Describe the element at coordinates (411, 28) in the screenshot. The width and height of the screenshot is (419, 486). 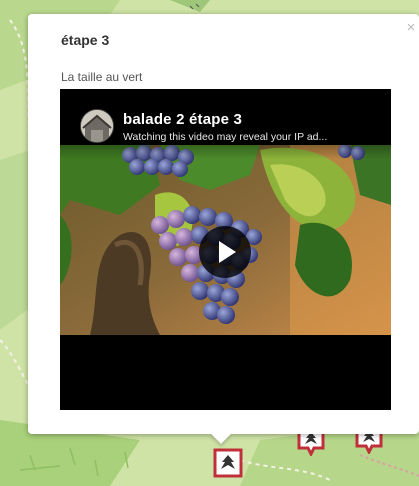
I see `close-button: ×` at that location.